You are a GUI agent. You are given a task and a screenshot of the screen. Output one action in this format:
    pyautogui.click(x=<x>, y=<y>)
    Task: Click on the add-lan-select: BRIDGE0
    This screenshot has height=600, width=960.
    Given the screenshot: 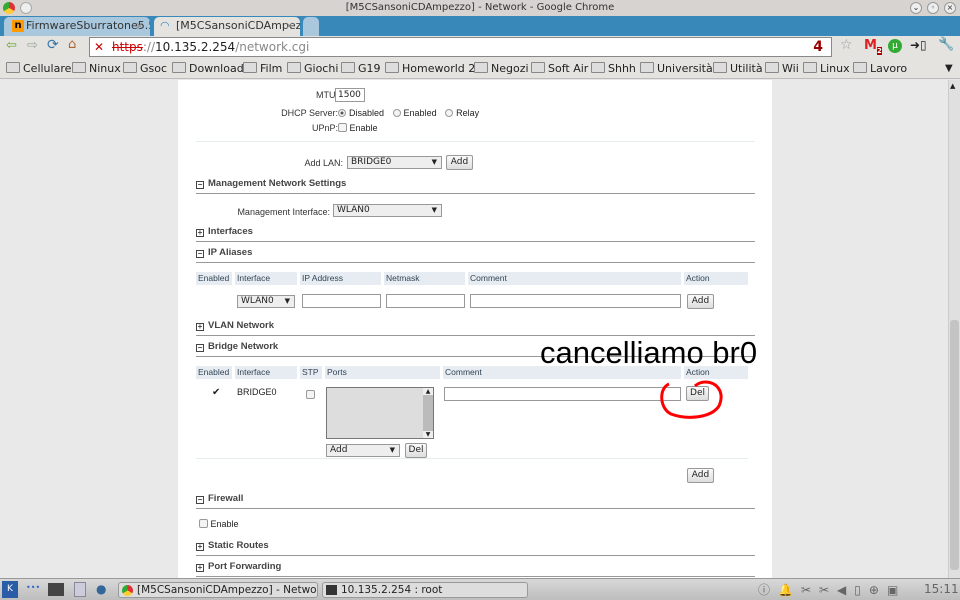 What is the action you would take?
    pyautogui.click(x=394, y=162)
    